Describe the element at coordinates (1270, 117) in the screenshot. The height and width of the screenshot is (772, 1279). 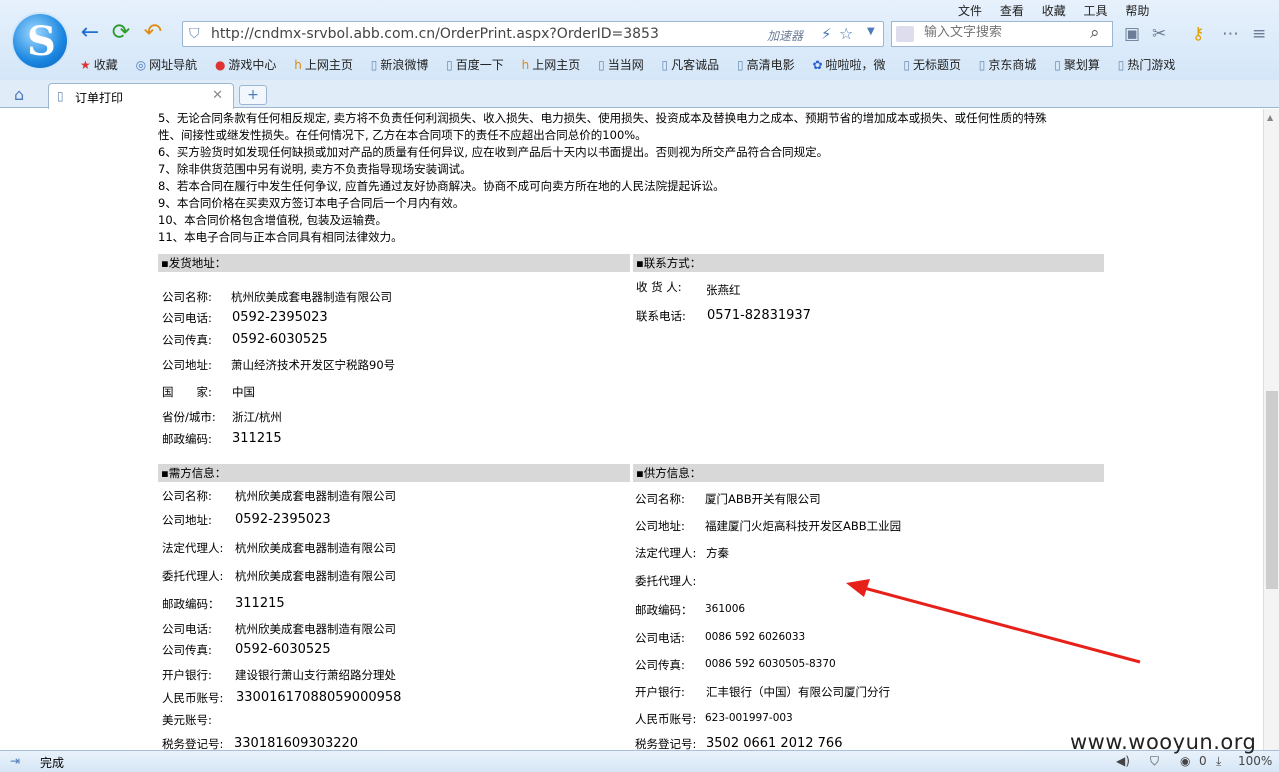
I see `scroll-up-icon: ▲` at that location.